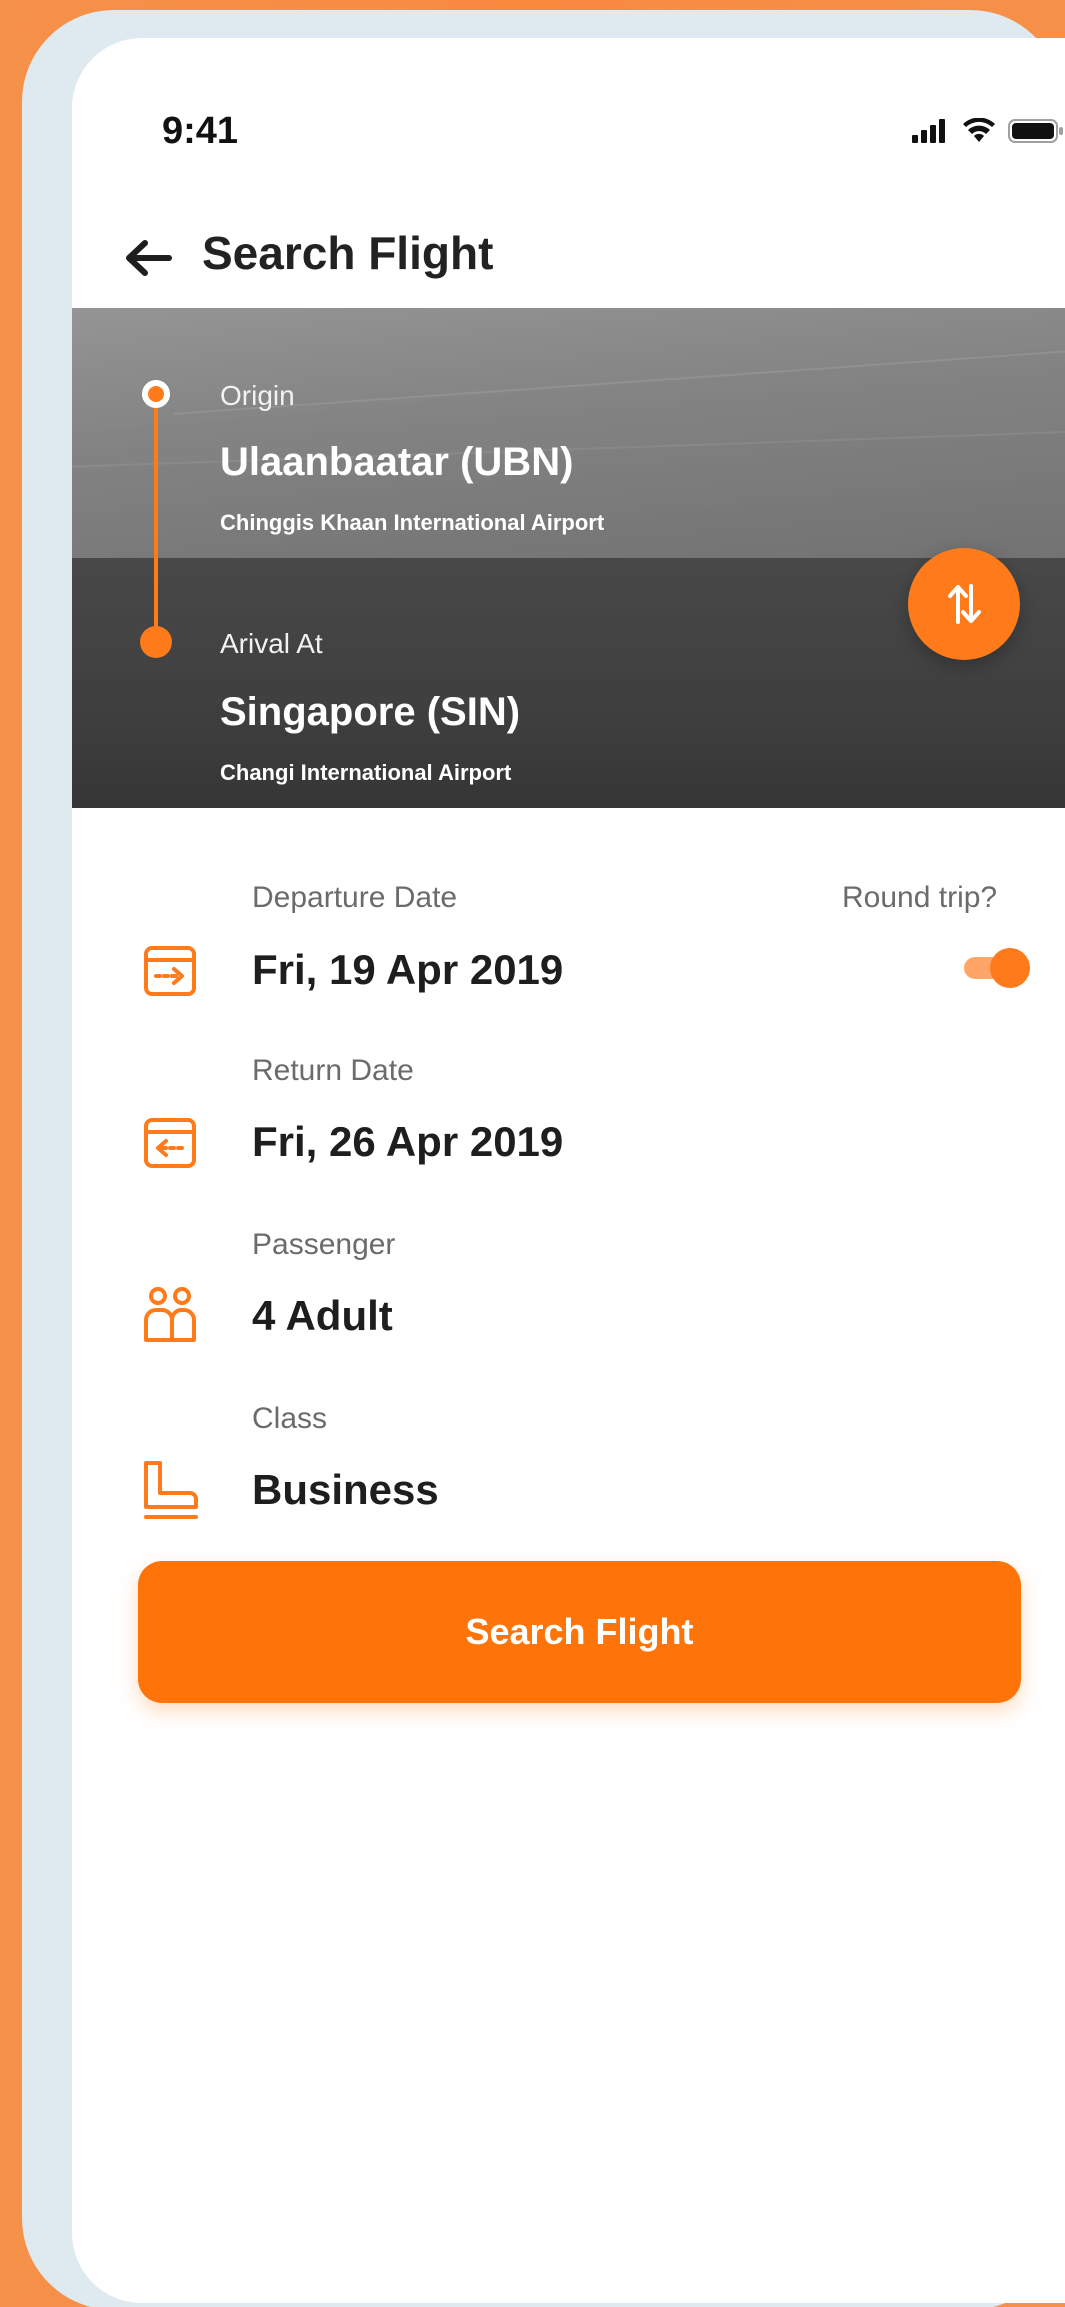 This screenshot has width=1065, height=2307. Describe the element at coordinates (333, 1070) in the screenshot. I see `return-date-label: Return Date` at that location.